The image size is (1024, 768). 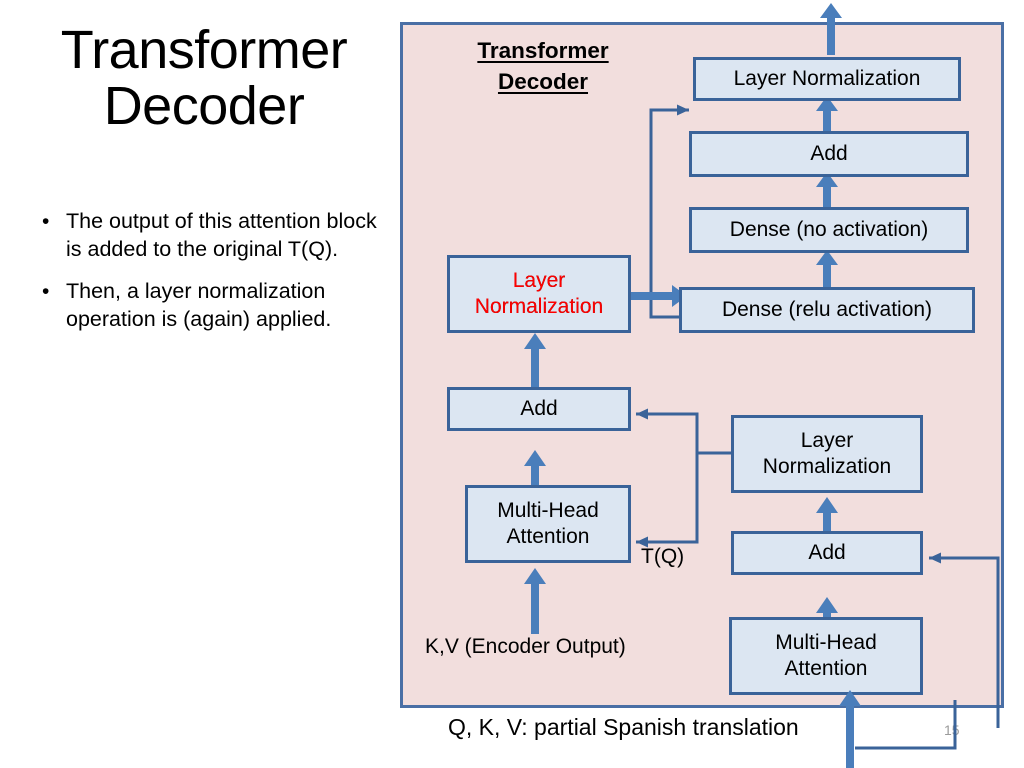 What do you see at coordinates (827, 454) in the screenshot?
I see `node-right-layer-normalization: Layer Normalization` at bounding box center [827, 454].